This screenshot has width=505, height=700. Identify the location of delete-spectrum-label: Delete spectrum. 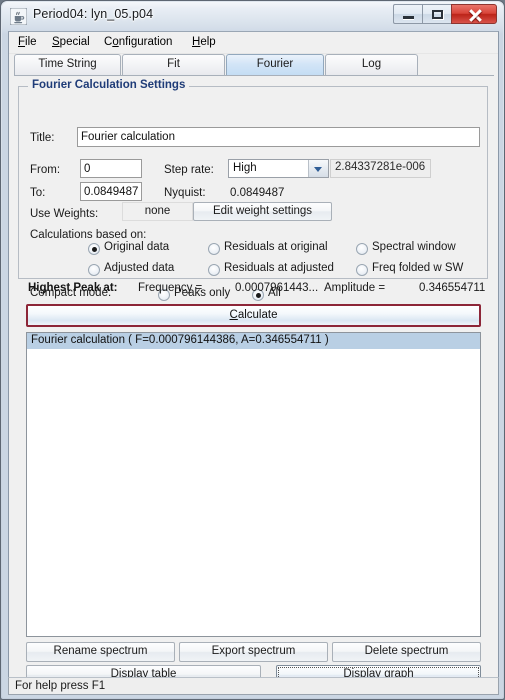
(406, 651).